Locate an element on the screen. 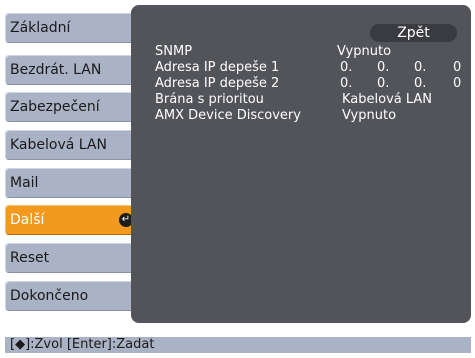 The width and height of the screenshot is (475, 358). key-hint-bar: [◆]:Zvol [Enter]:Zadat is located at coordinates (238, 345).